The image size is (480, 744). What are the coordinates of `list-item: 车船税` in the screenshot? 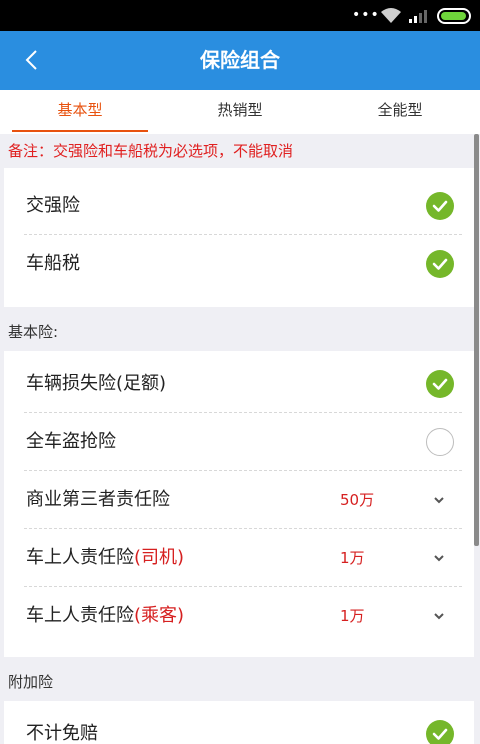 It's located at (243, 264).